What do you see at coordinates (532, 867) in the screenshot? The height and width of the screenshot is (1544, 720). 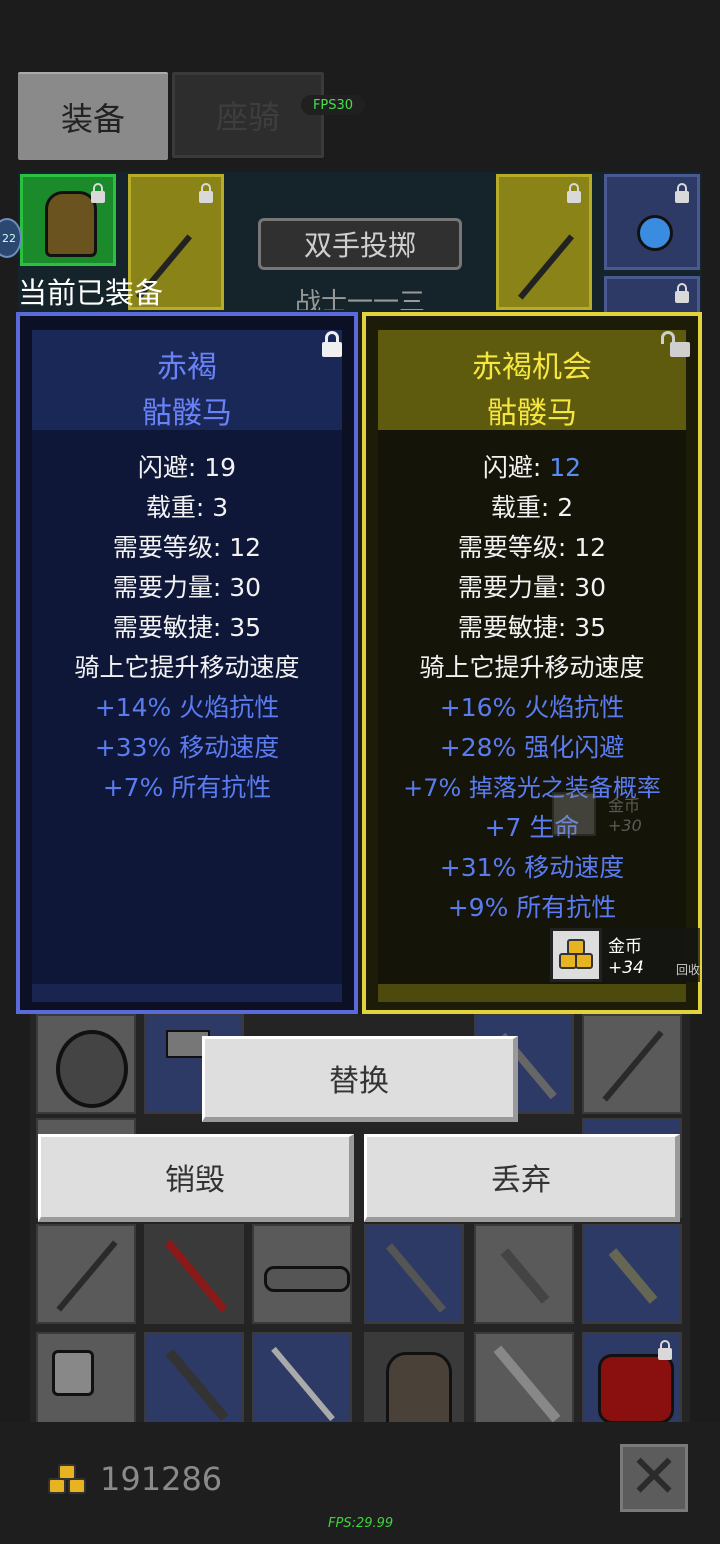 I see `bonus-line: +31% 移动速度` at bounding box center [532, 867].